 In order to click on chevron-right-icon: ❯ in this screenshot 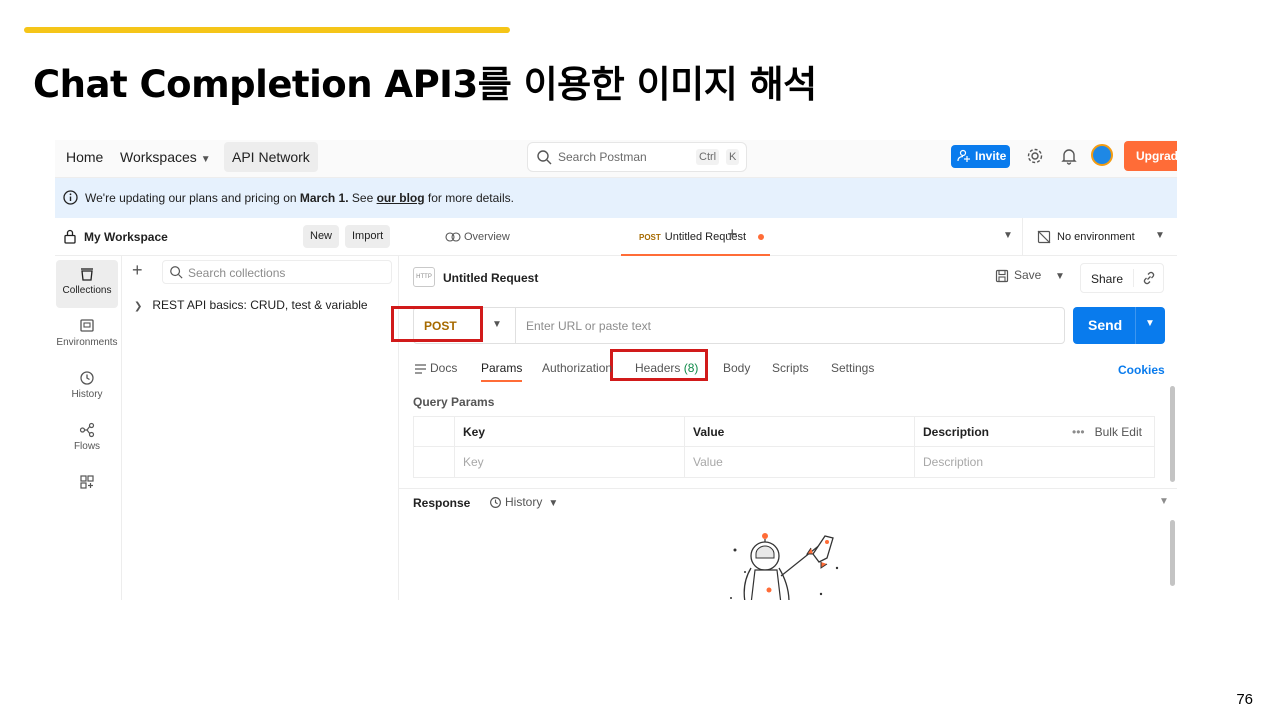, I will do `click(138, 306)`.